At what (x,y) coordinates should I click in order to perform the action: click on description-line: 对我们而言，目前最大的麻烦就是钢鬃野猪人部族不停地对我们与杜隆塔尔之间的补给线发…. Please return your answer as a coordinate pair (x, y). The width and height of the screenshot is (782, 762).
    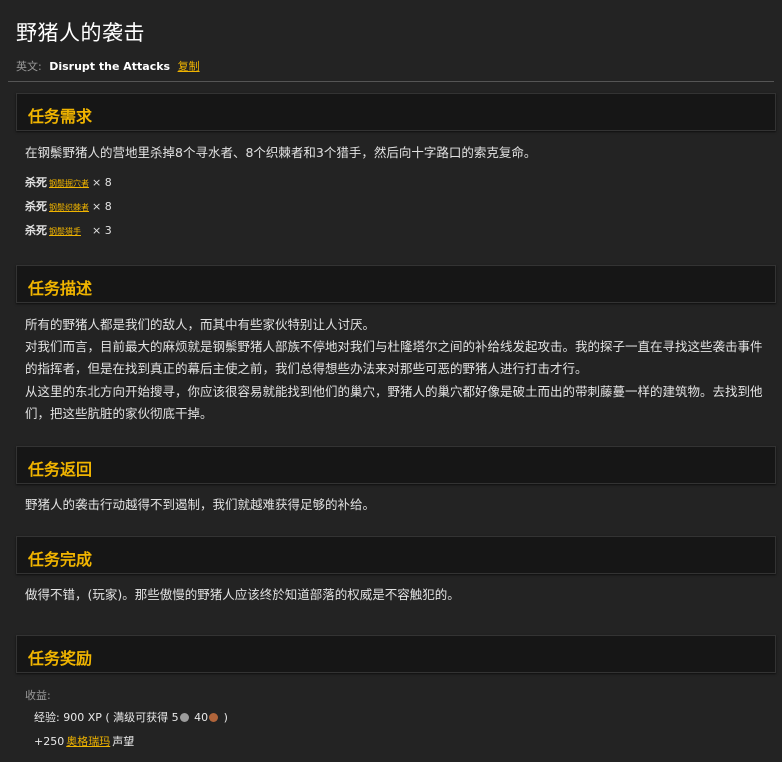
    Looking at the image, I should click on (394, 346).